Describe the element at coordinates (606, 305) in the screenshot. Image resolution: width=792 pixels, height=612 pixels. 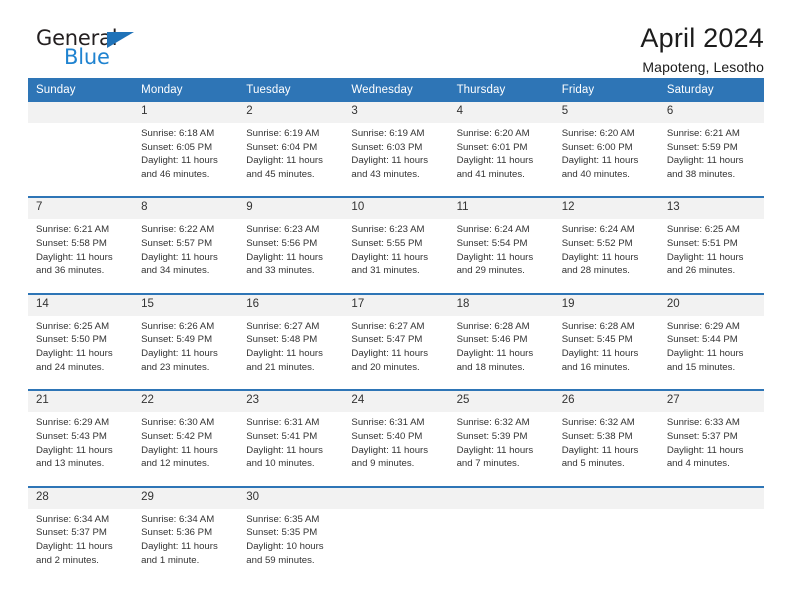
I see `day-number-19: 19` at that location.